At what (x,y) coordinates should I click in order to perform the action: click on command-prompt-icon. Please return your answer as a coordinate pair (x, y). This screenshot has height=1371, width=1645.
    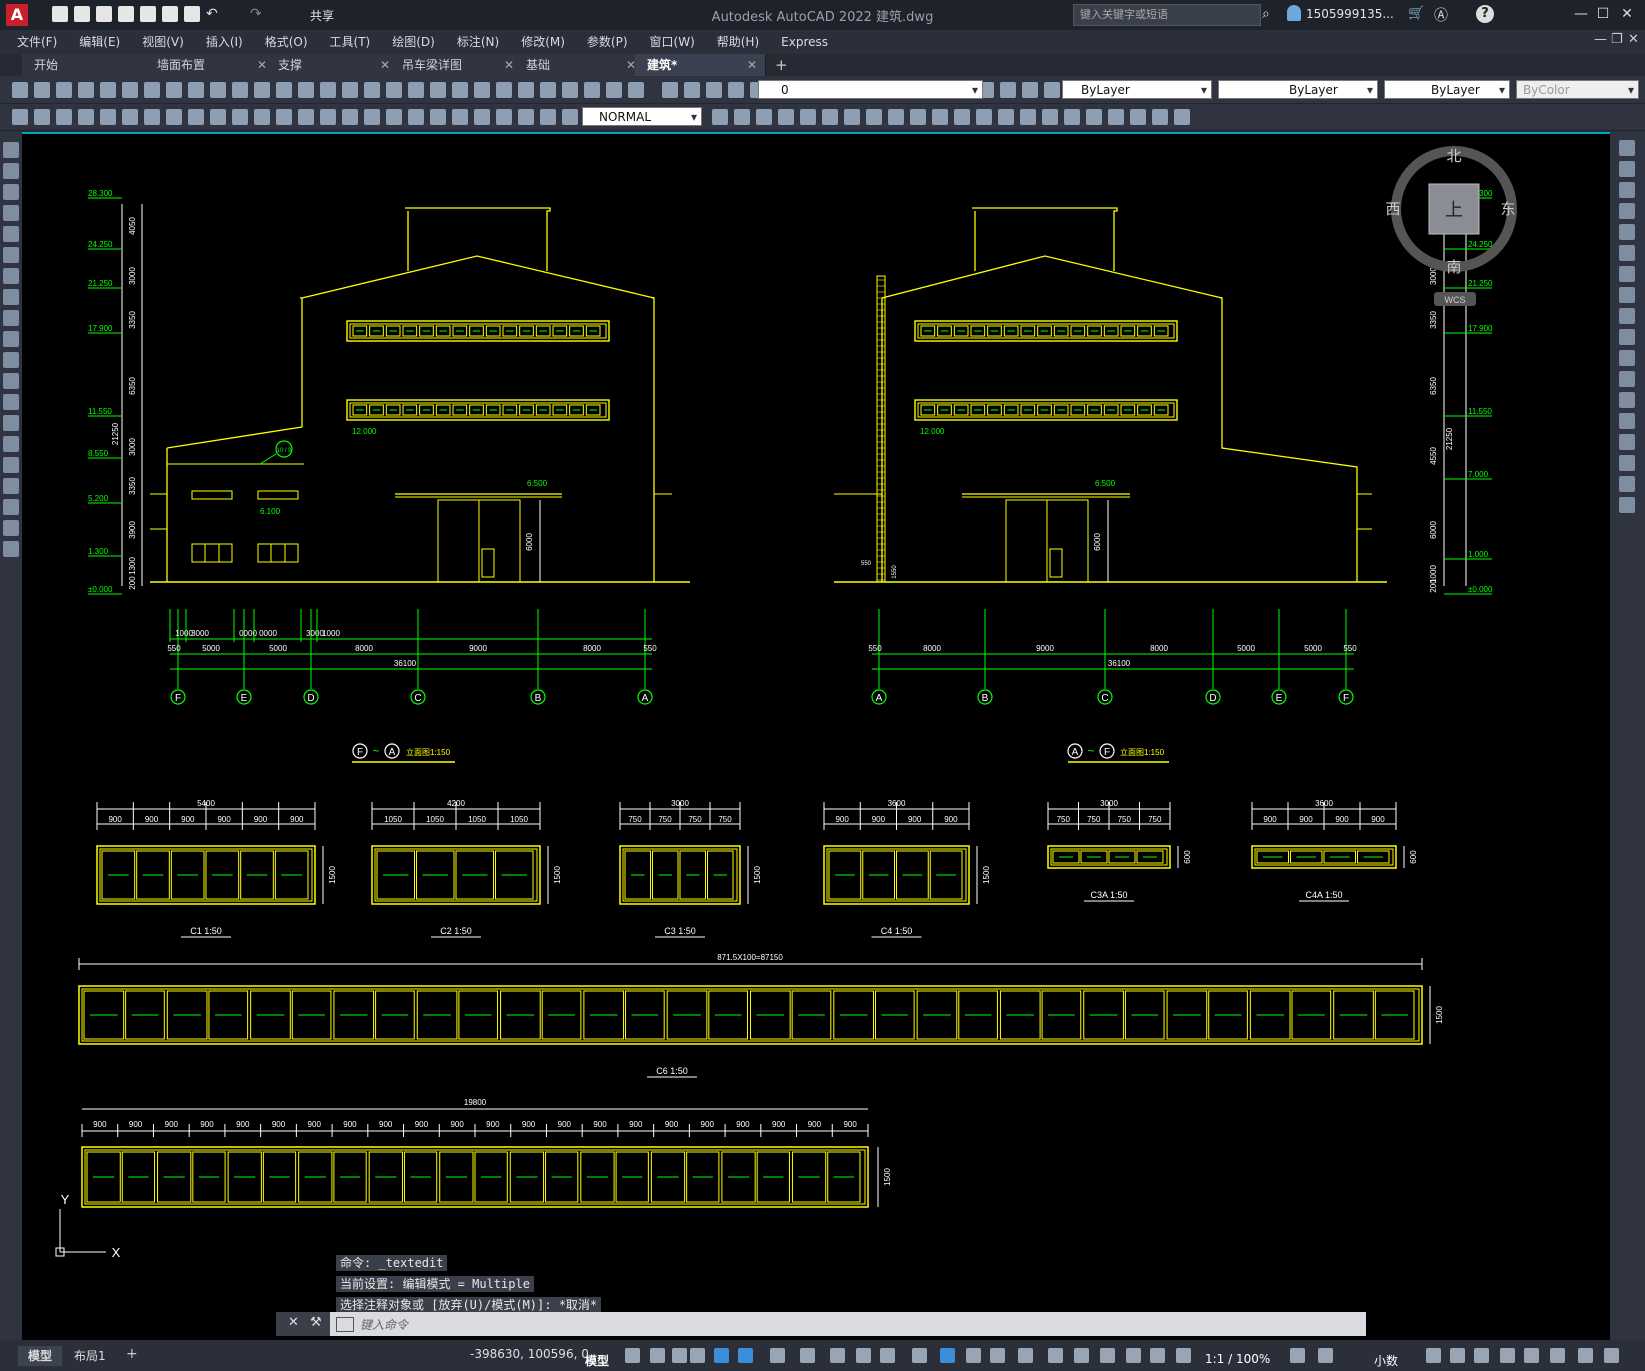
    Looking at the image, I should click on (345, 1324).